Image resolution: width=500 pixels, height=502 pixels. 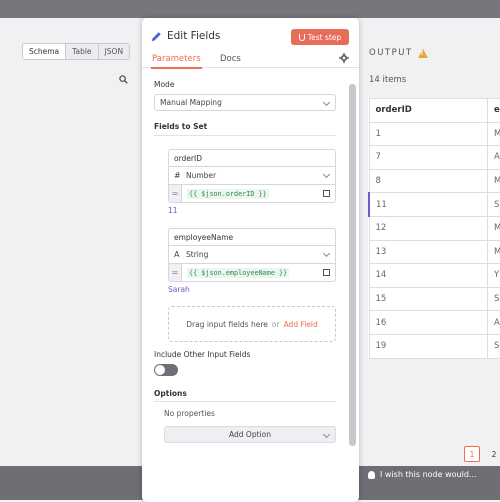 I want to click on column-header-employee: e, so click(x=494, y=111).